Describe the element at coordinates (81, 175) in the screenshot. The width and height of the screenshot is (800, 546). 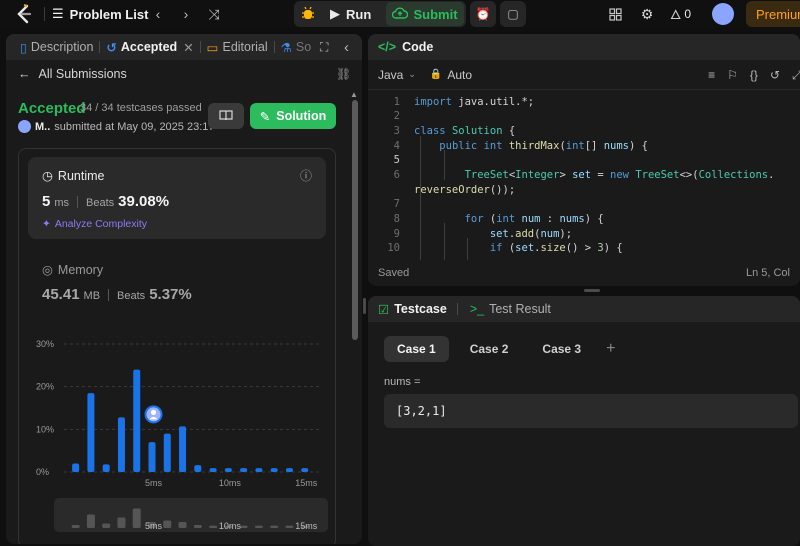
I see `runtime-title-label: Runtime` at that location.